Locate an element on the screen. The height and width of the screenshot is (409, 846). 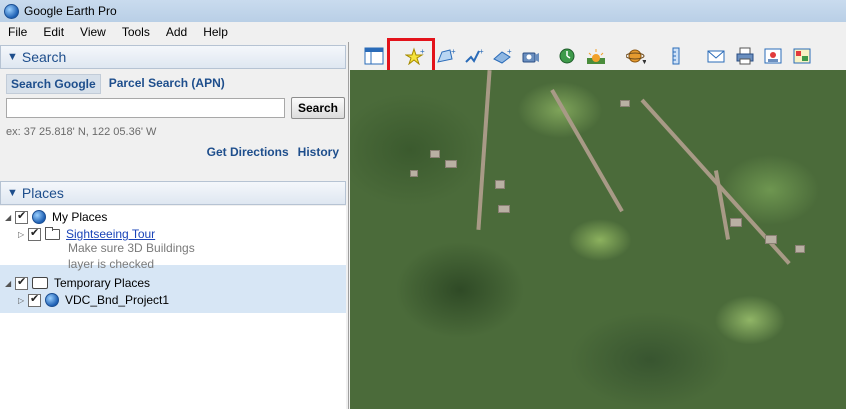
save-image-icon is located at coordinates (773, 56).